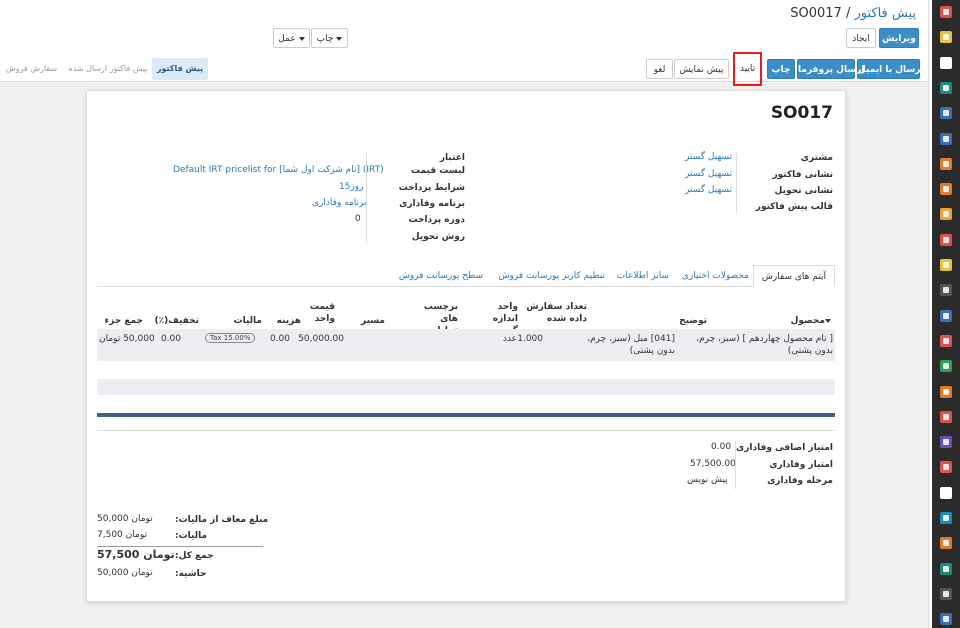 The height and width of the screenshot is (628, 960). What do you see at coordinates (946, 340) in the screenshot?
I see `project-icon` at bounding box center [946, 340].